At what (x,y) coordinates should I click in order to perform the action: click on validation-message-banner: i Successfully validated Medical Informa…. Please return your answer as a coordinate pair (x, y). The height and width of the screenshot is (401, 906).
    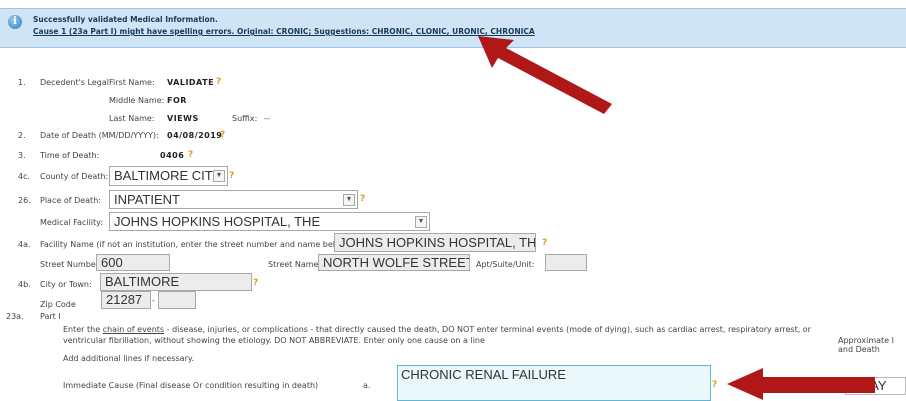
    Looking at the image, I should click on (453, 28).